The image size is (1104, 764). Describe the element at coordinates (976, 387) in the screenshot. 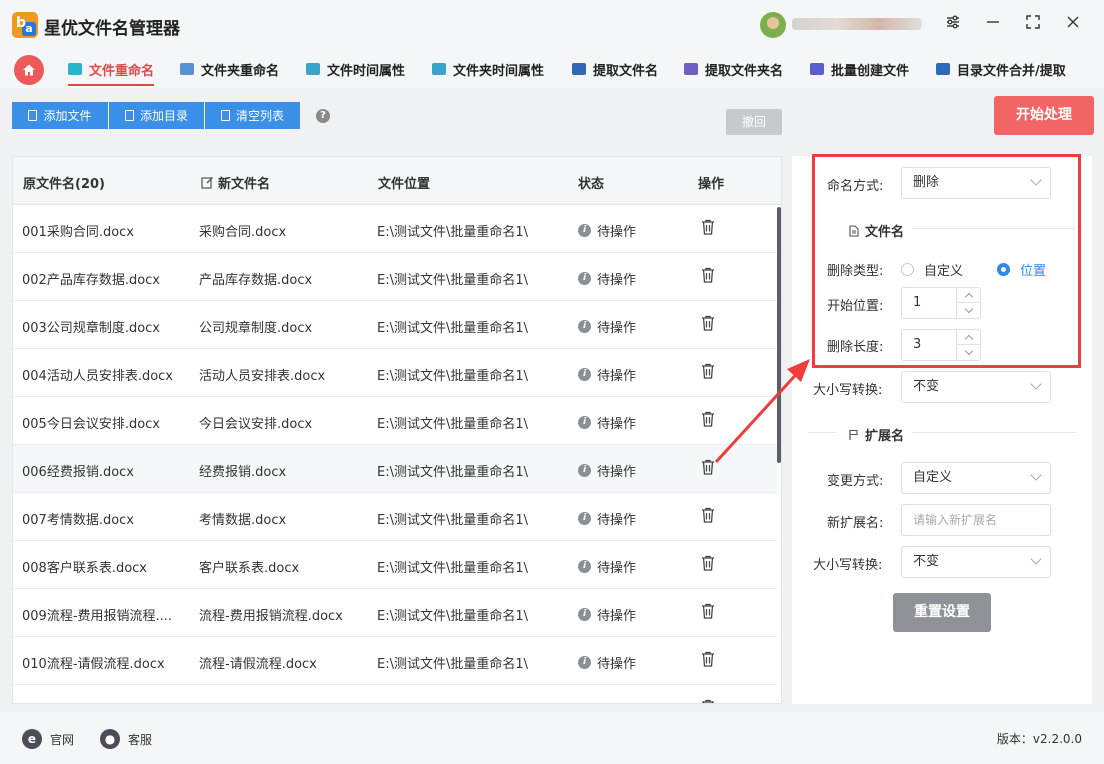

I see `case-convert-select: 不变` at that location.